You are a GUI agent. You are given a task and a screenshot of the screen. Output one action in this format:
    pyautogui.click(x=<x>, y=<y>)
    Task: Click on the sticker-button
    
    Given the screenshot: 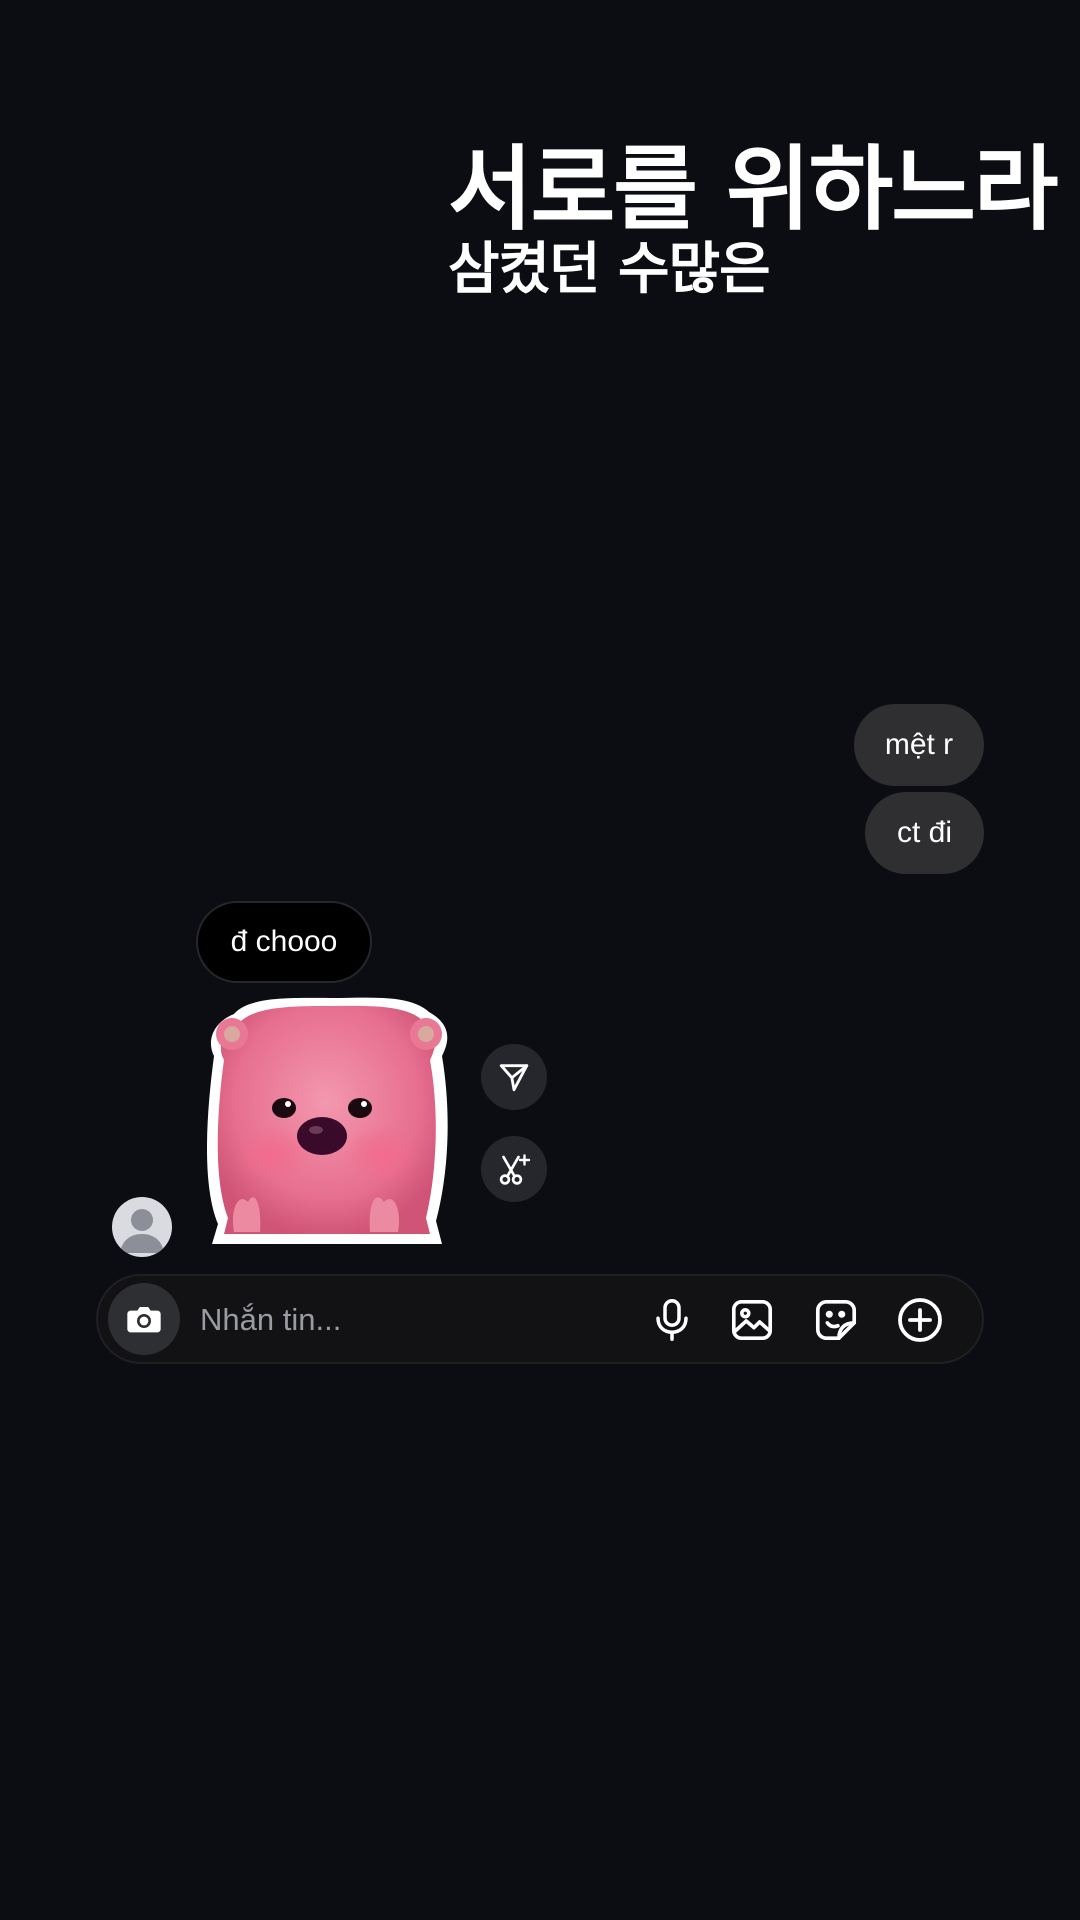 What is the action you would take?
    pyautogui.click(x=836, y=1320)
    